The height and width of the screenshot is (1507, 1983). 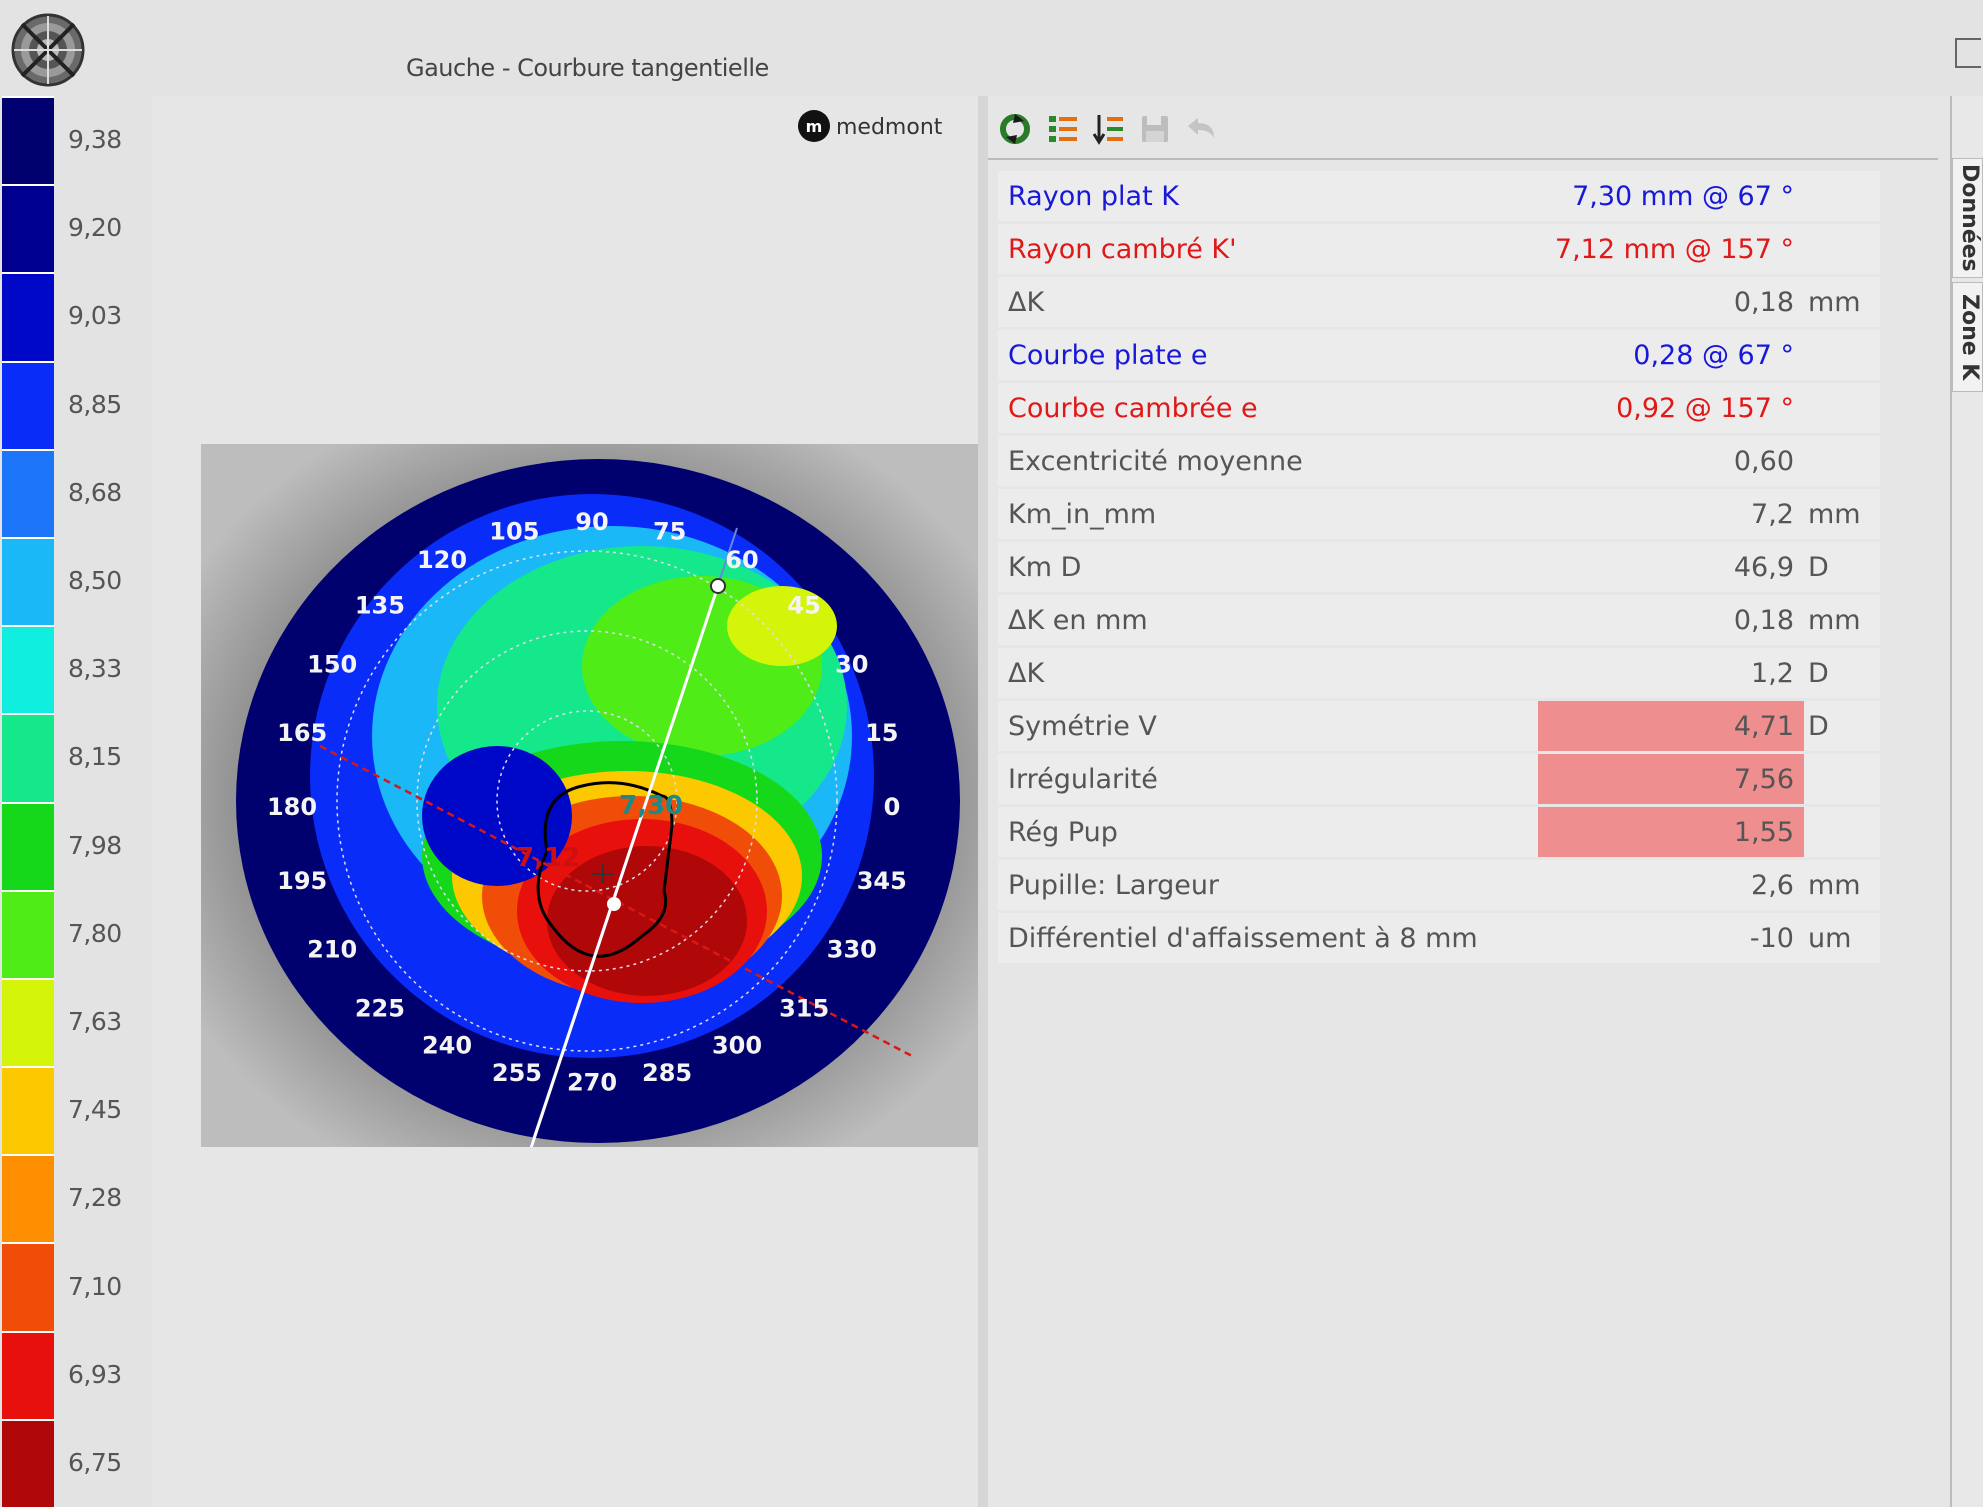 I want to click on side-tab-strip: Données Zone K, so click(x=1966, y=801).